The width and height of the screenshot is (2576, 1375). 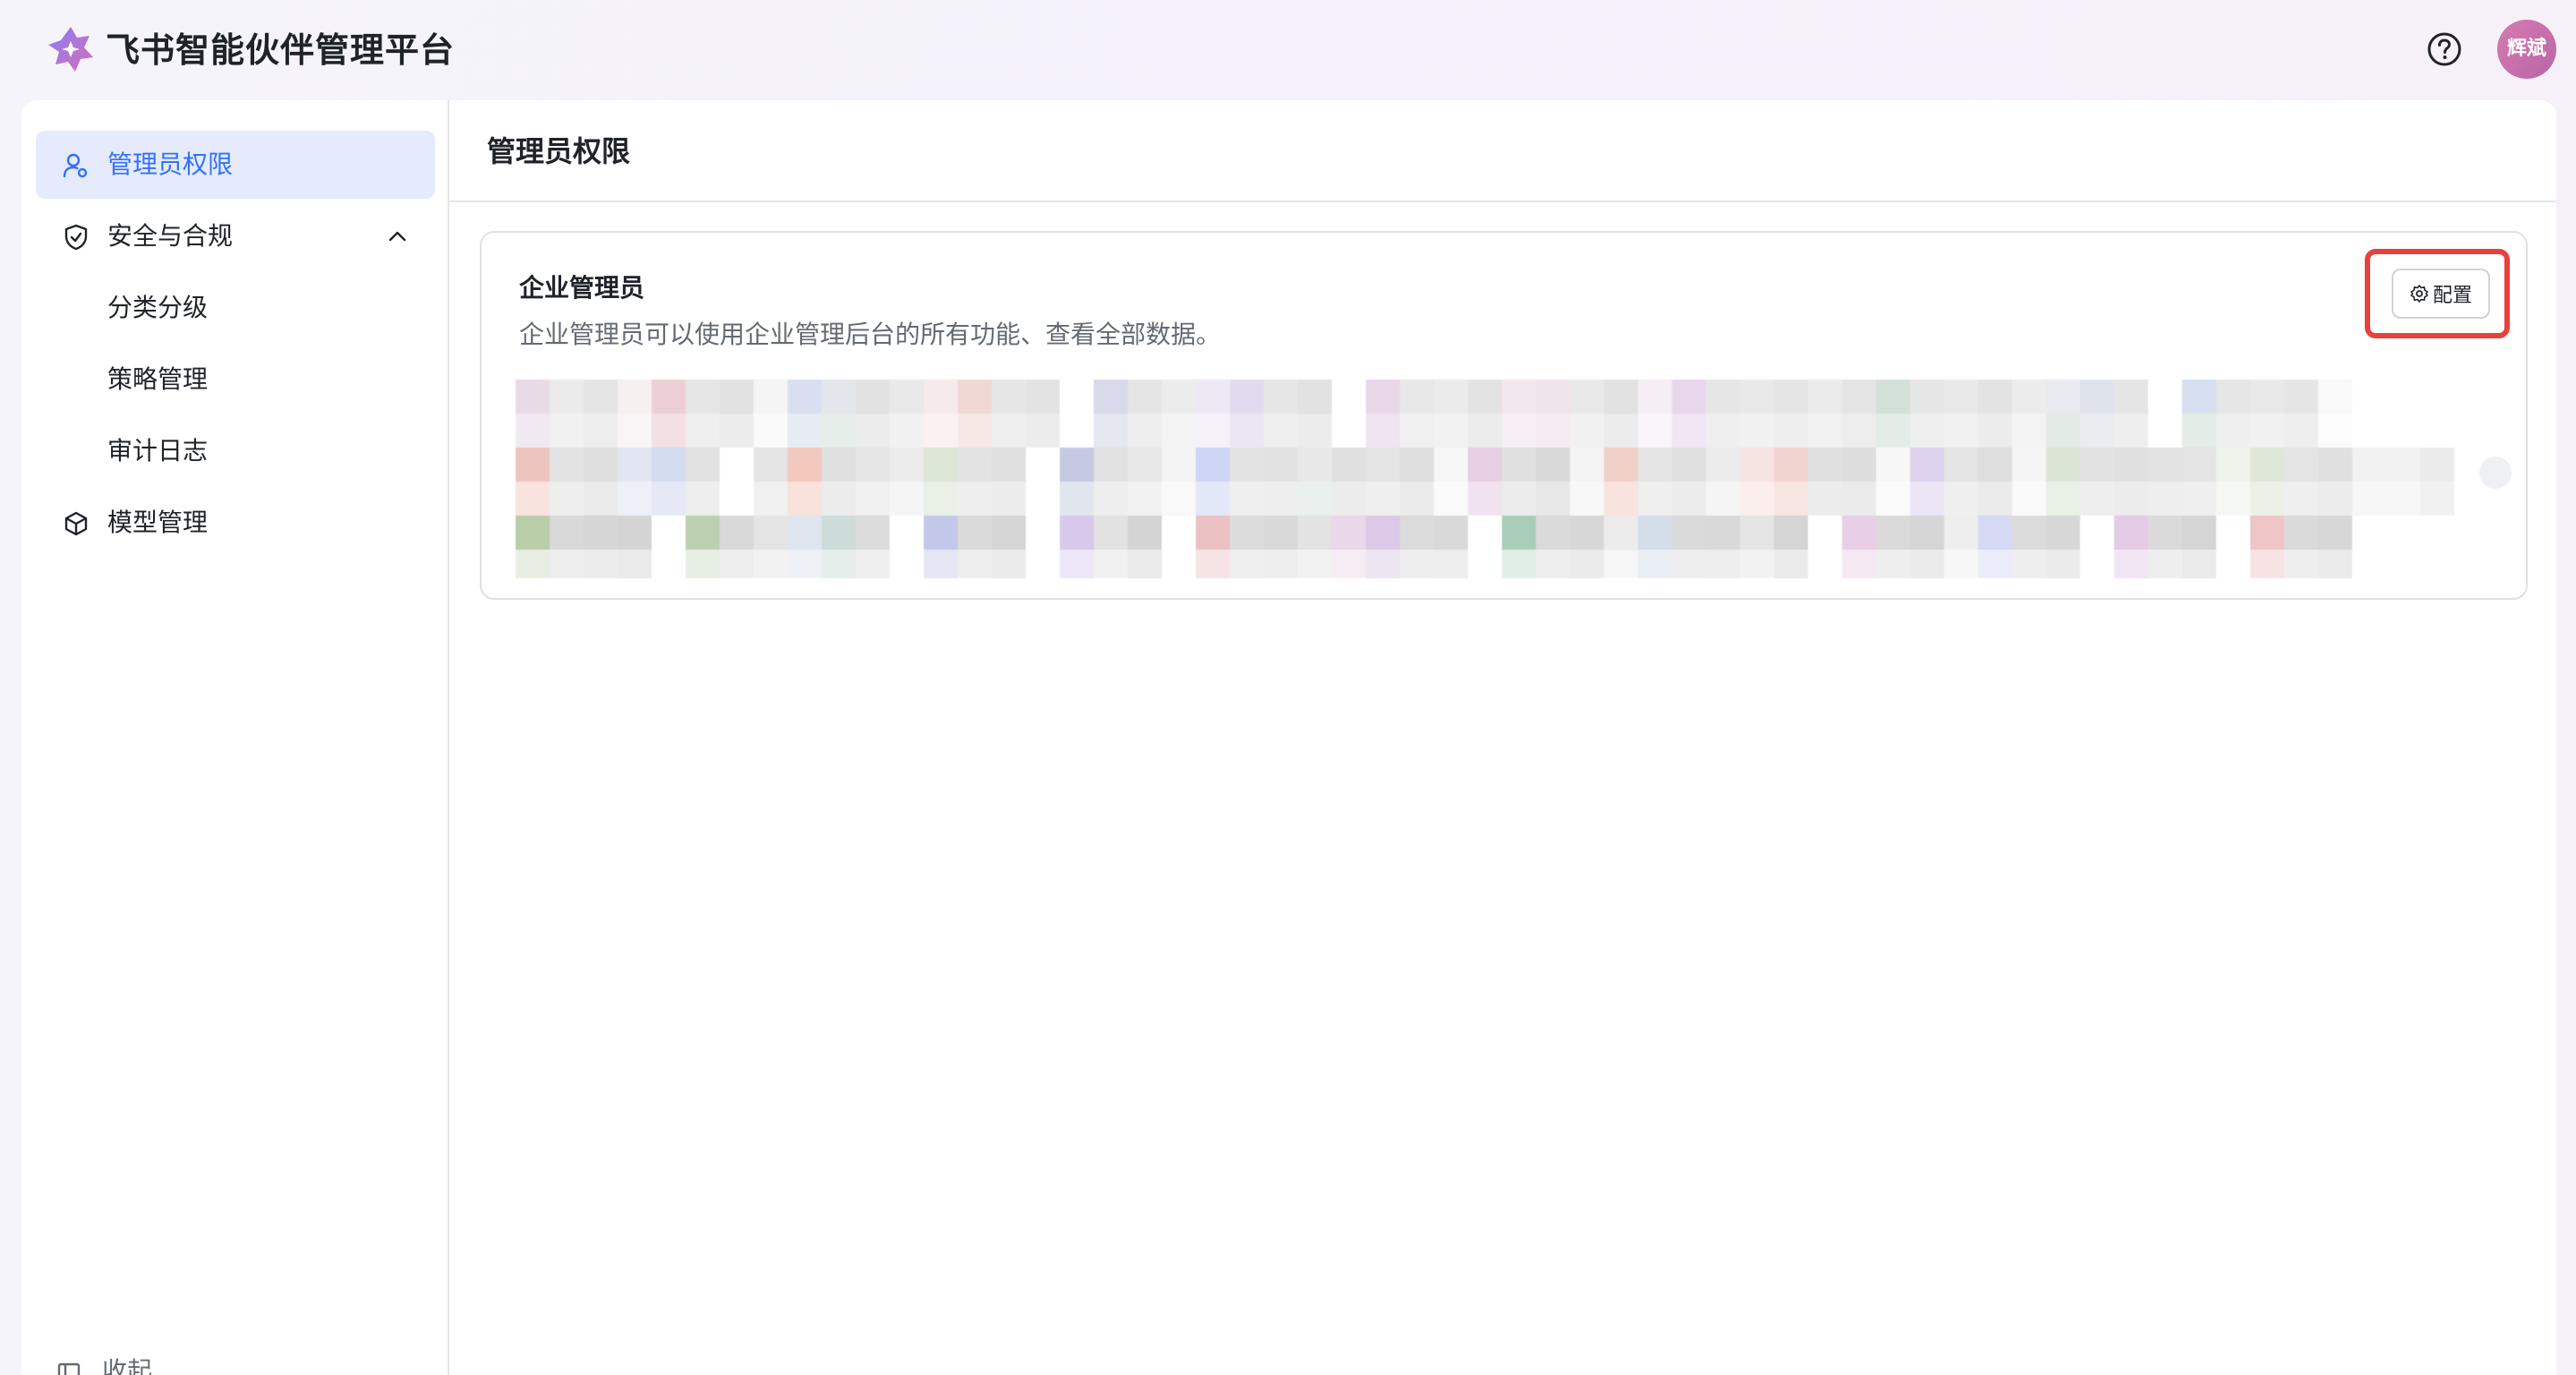 I want to click on sidebar-item-label: 审计日志, so click(x=158, y=450).